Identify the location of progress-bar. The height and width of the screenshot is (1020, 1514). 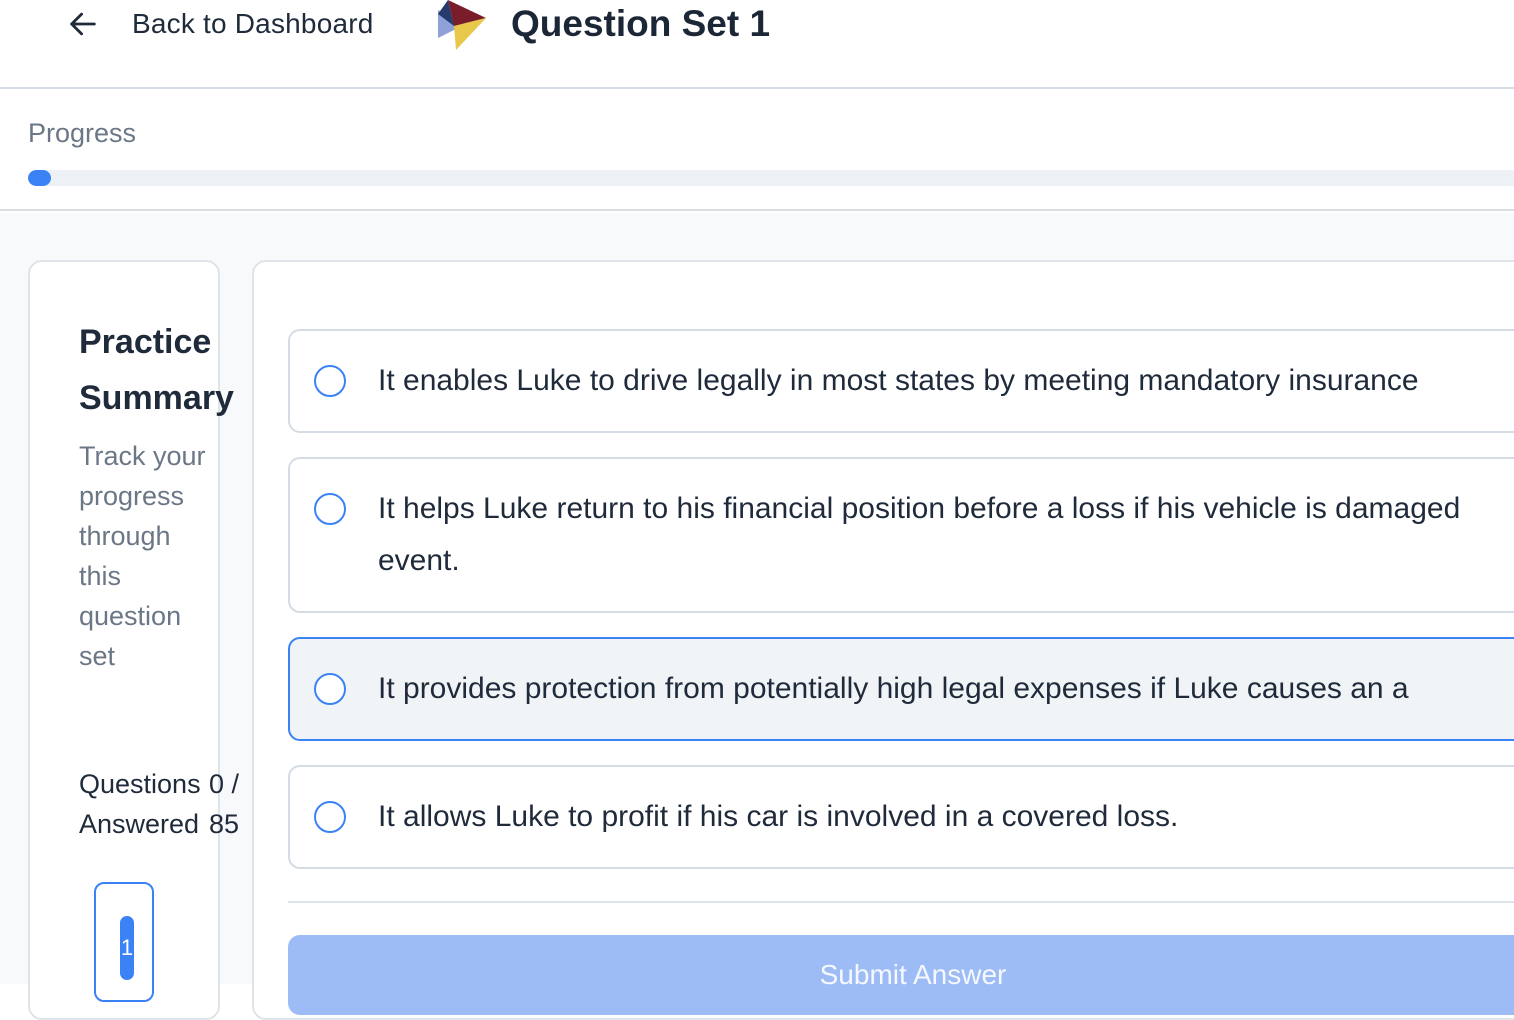
(771, 178).